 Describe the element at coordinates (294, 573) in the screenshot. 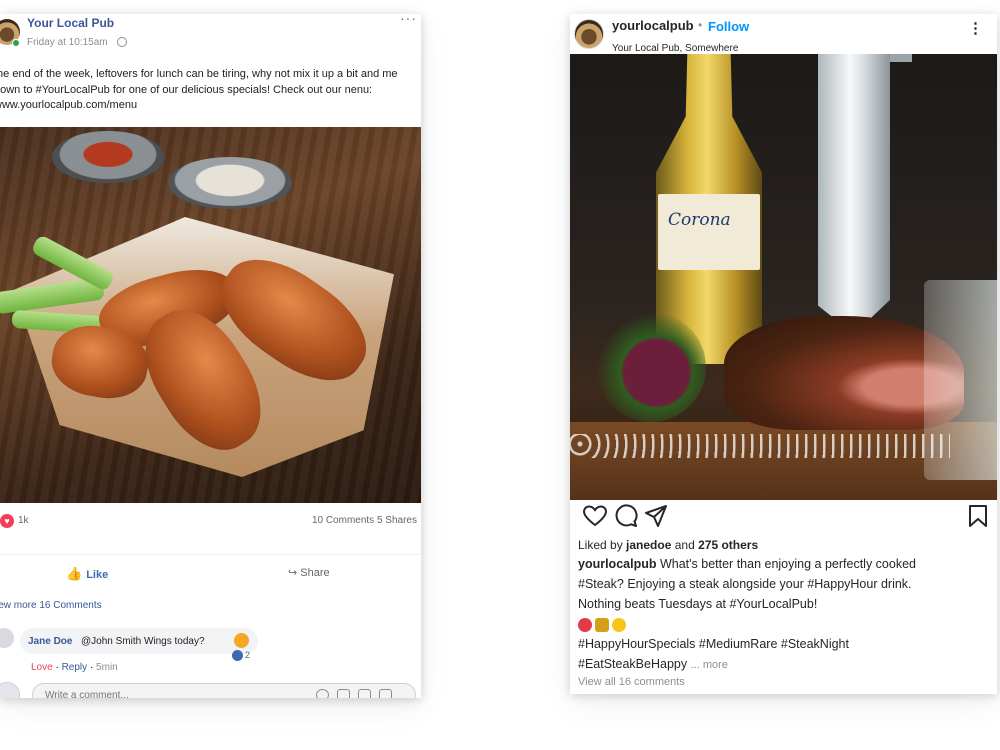

I see `share-arrow-icon: ↪` at that location.